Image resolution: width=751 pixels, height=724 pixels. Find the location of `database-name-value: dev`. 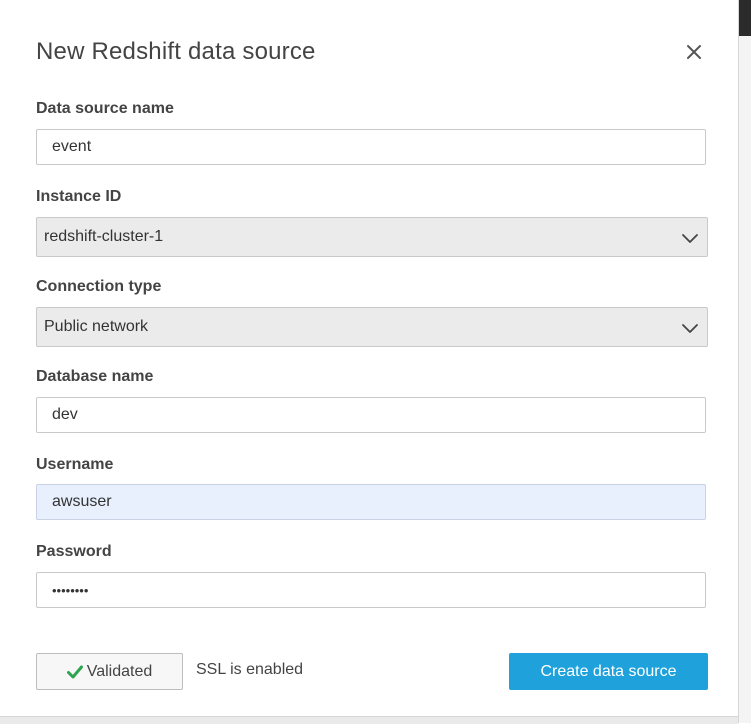

database-name-value: dev is located at coordinates (65, 414).